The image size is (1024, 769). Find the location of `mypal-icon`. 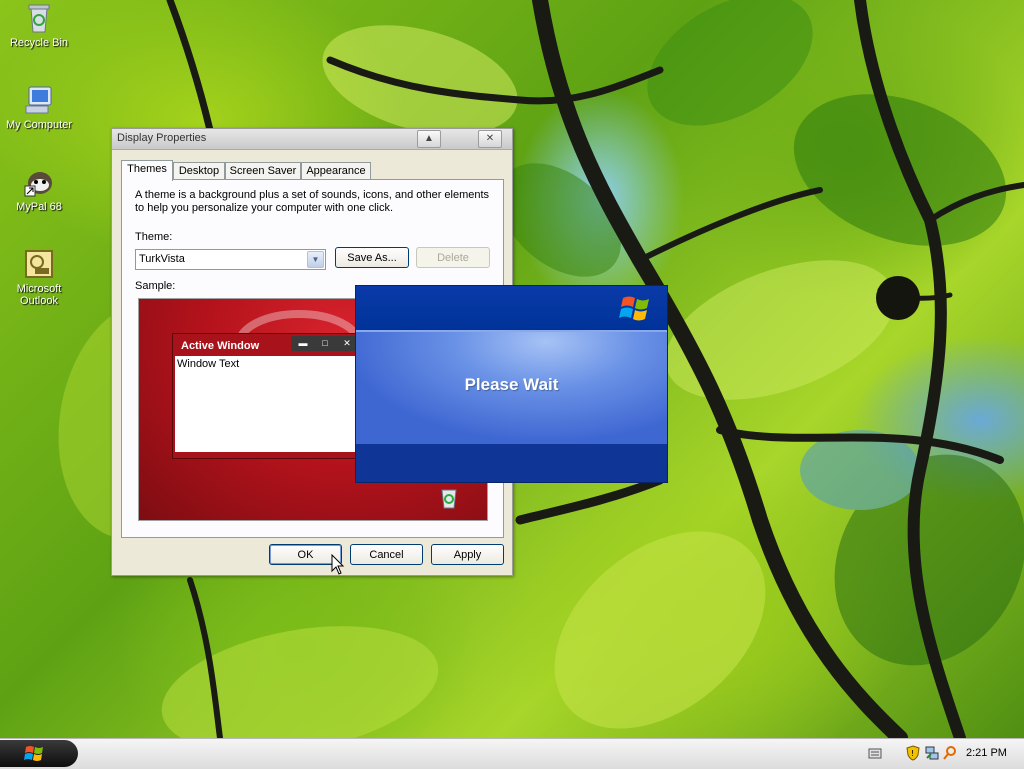

mypal-icon is located at coordinates (39, 182).